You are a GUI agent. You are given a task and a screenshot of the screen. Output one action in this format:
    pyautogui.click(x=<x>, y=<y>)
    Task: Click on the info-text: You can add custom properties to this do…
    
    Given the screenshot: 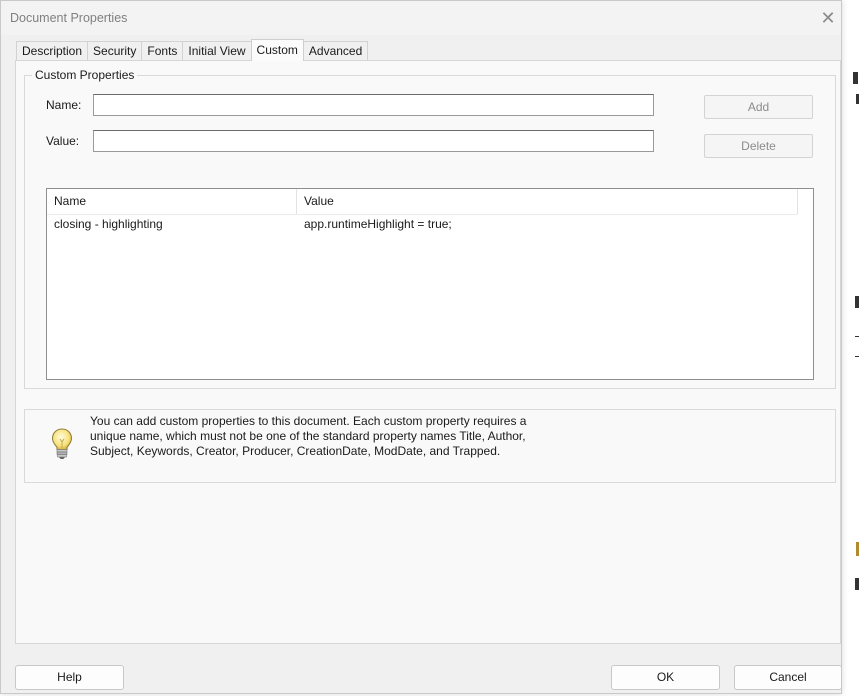 What is the action you would take?
    pyautogui.click(x=308, y=436)
    